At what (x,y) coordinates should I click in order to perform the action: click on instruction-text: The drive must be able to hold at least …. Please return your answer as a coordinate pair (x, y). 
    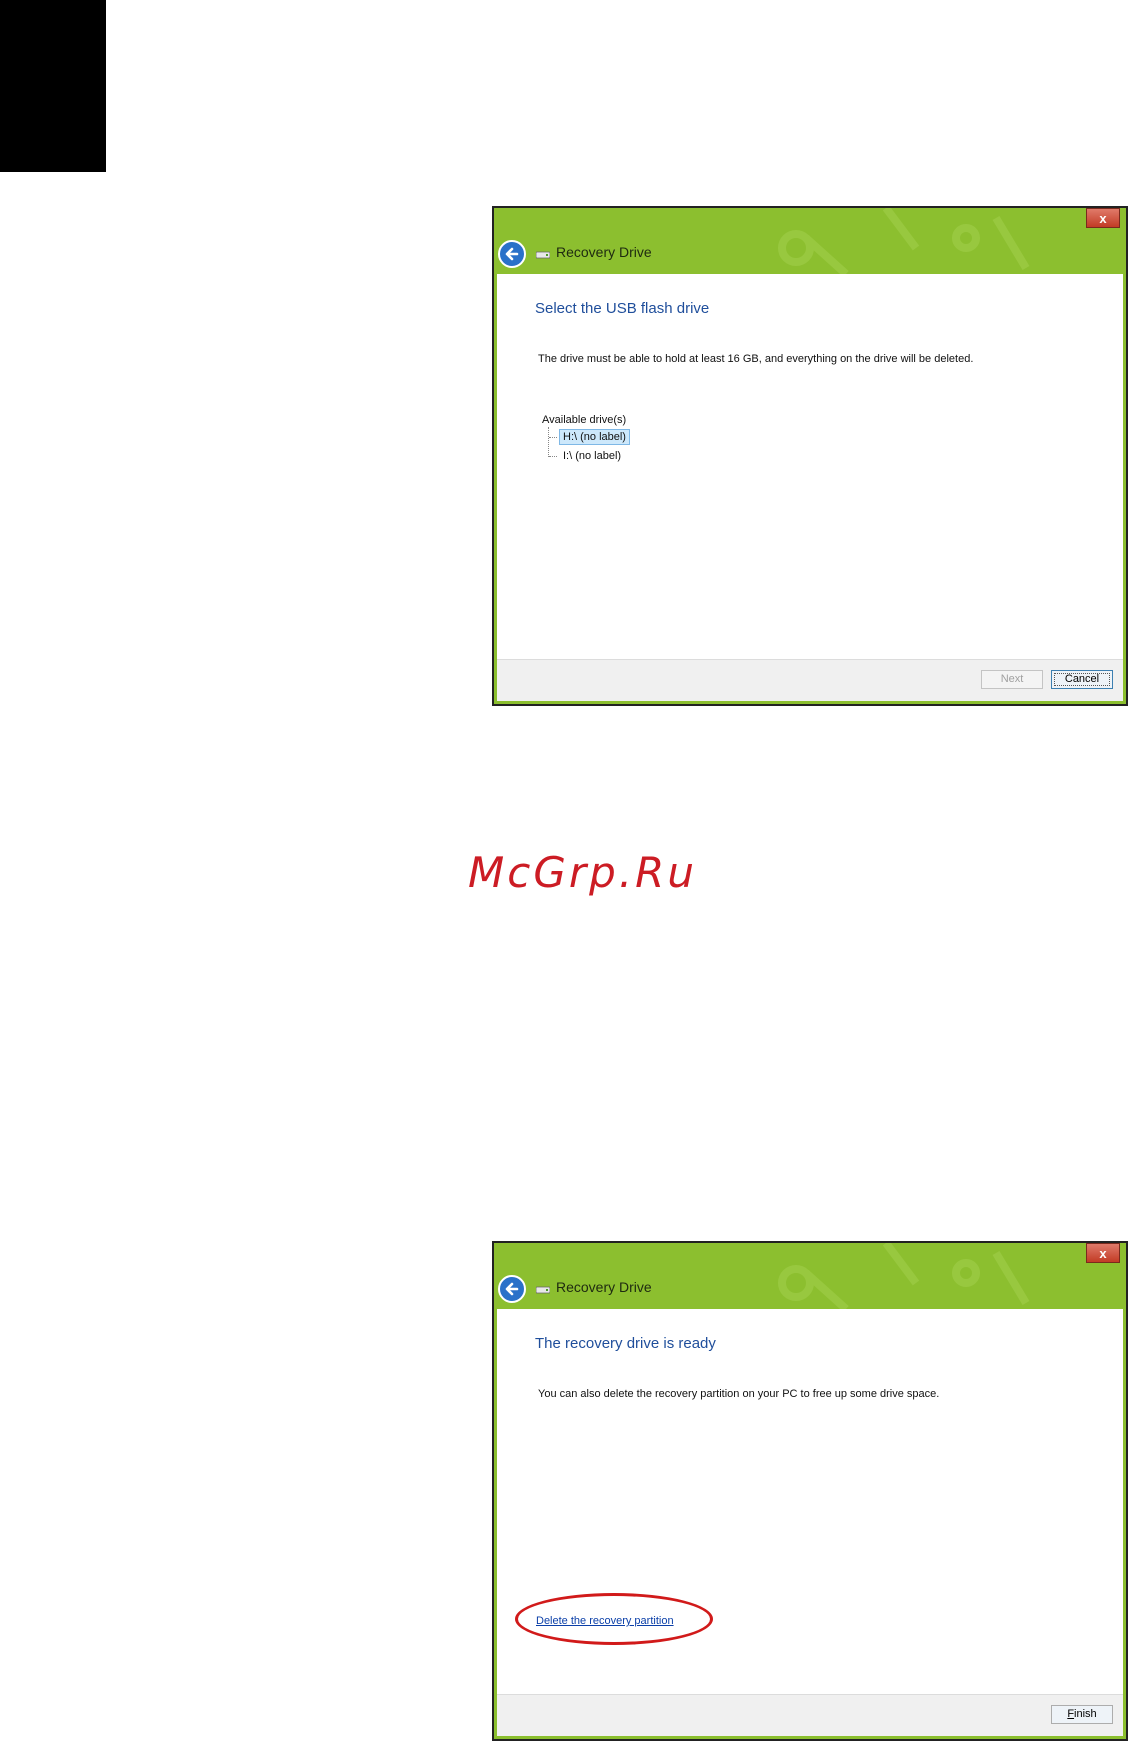
    Looking at the image, I should click on (756, 359).